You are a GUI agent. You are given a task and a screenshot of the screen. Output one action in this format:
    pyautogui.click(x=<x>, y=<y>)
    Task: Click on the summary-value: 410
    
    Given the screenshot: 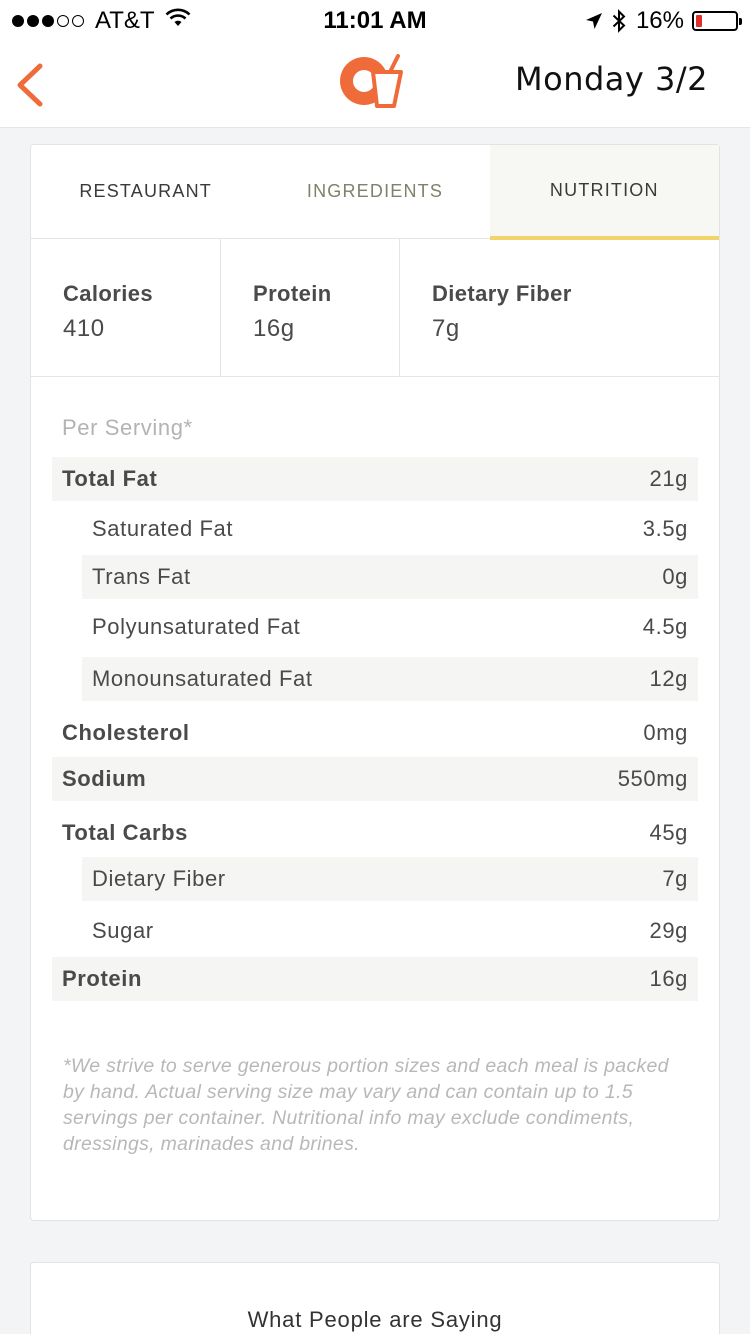 What is the action you would take?
    pyautogui.click(x=84, y=328)
    